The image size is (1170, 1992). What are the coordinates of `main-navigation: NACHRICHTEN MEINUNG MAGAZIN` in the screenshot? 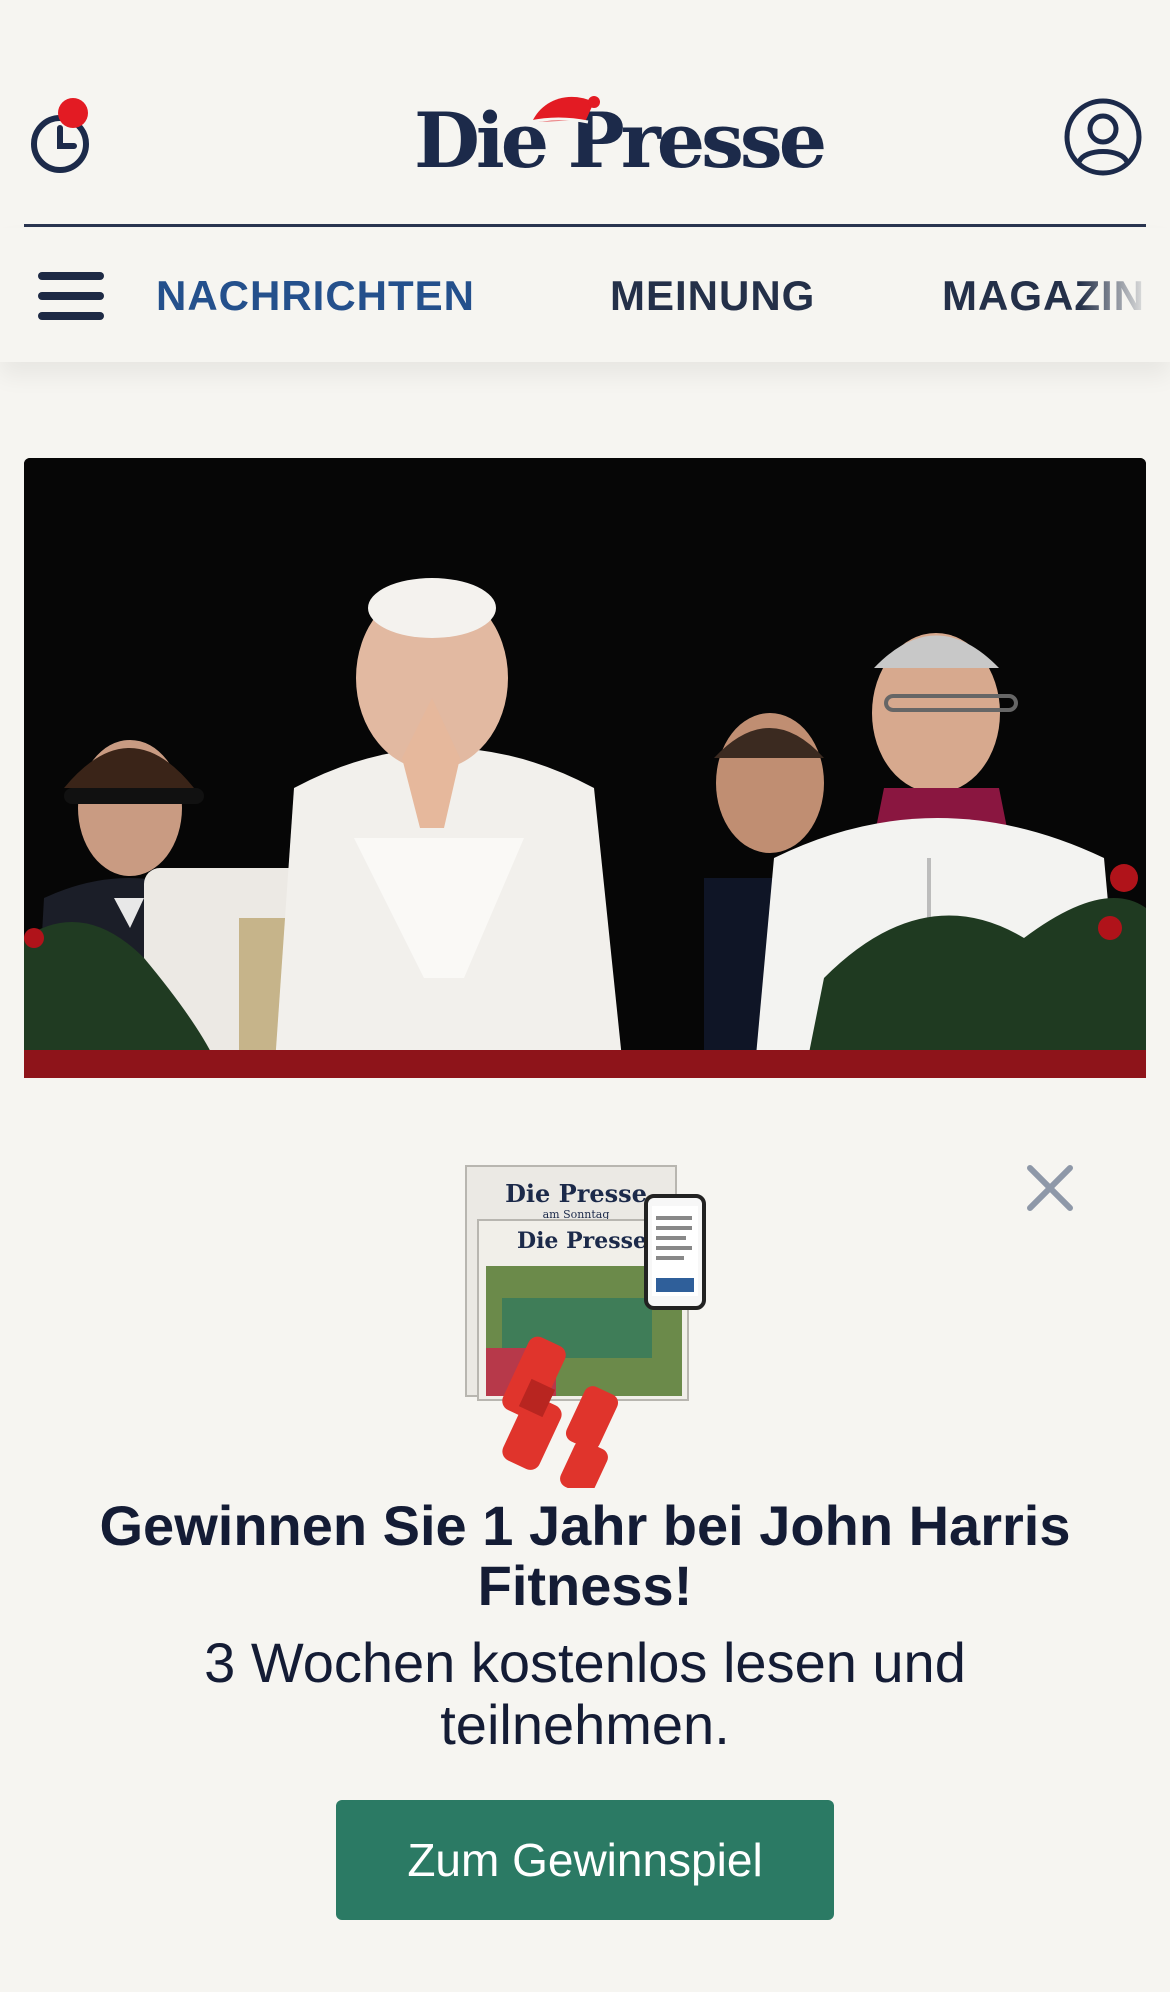 It's located at (585, 295).